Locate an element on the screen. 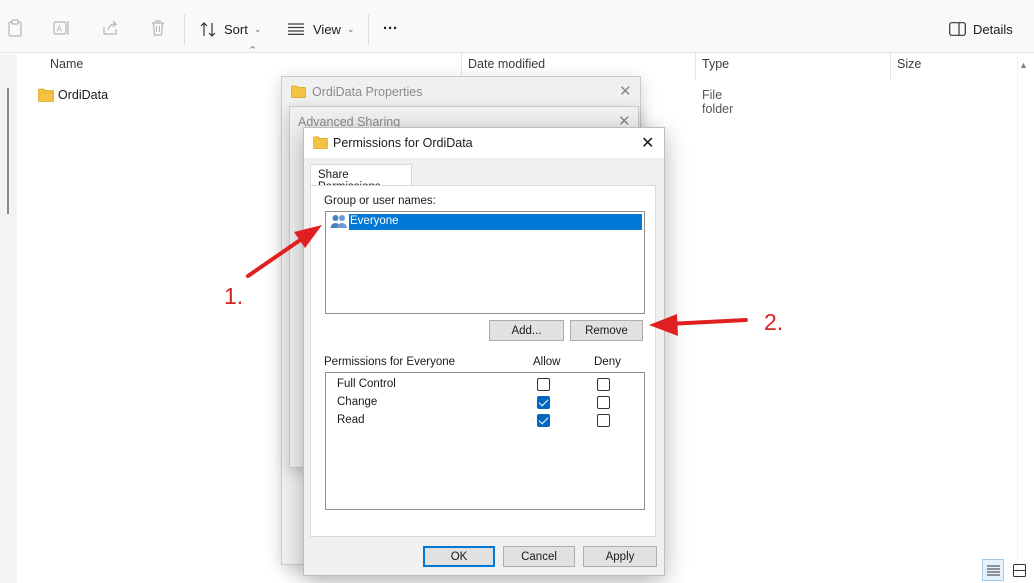 This screenshot has height=583, width=1034. arrow-2-icon is located at coordinates (698, 325).